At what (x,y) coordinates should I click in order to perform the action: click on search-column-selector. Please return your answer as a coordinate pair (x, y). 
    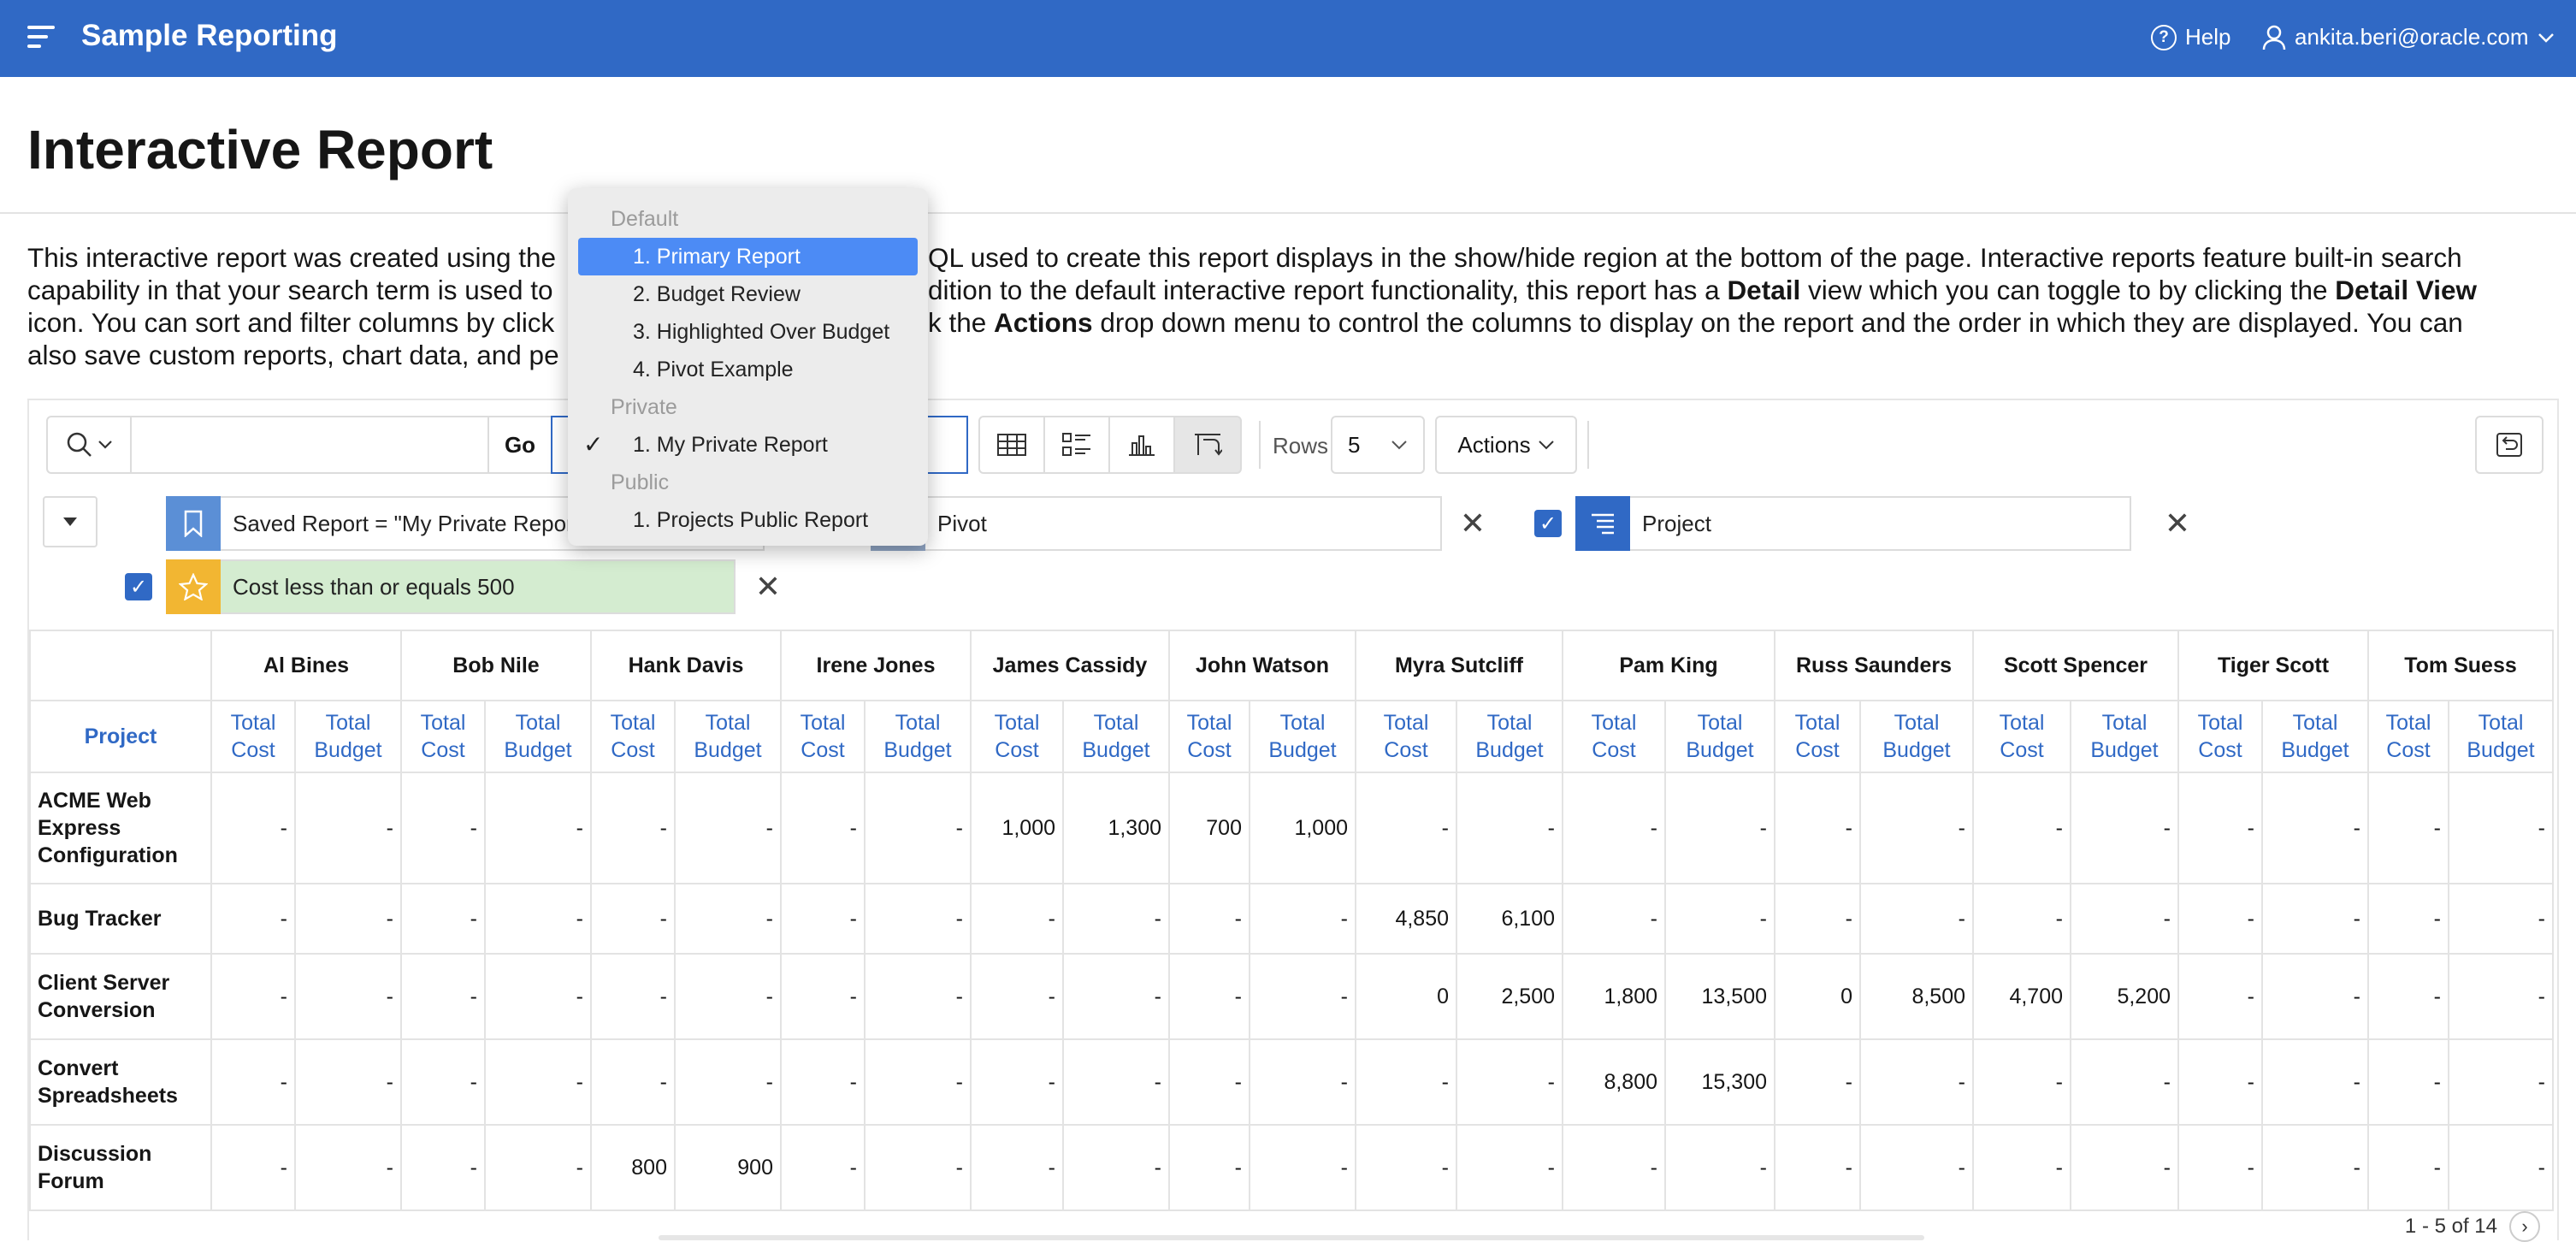
    Looking at the image, I should click on (89, 445).